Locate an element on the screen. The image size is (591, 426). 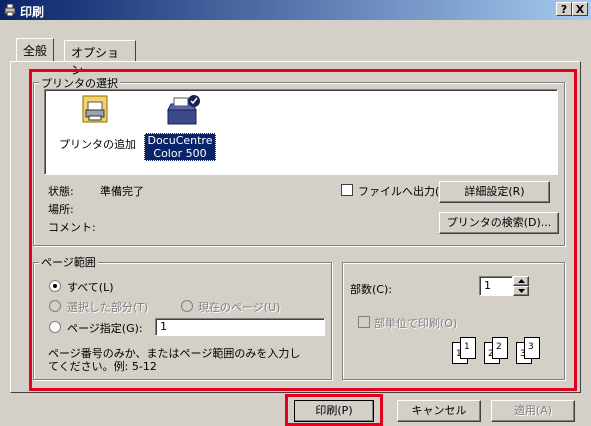
window-title: 印刷 is located at coordinates (32, 12).